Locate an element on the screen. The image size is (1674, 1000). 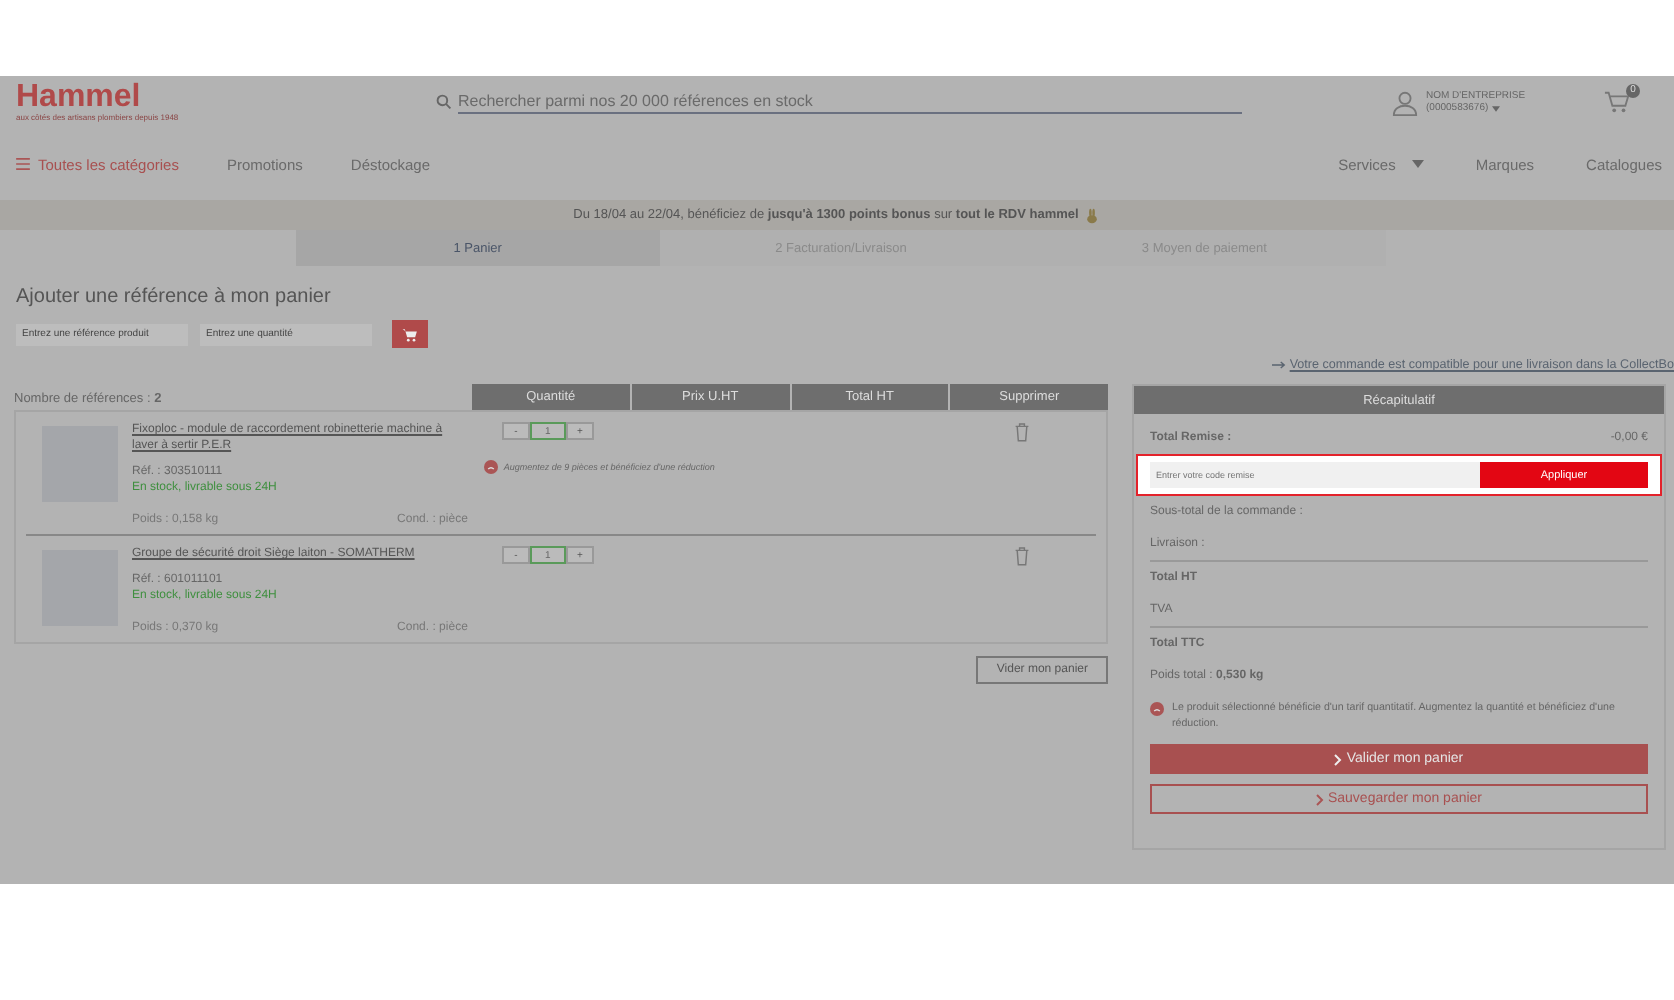
menu-icon is located at coordinates (23, 164).